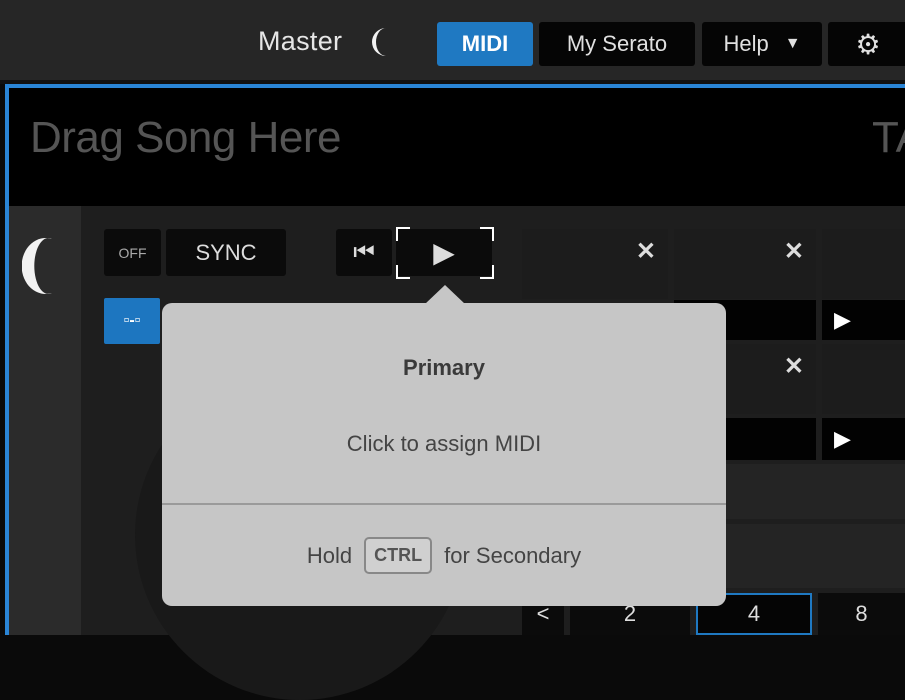 The width and height of the screenshot is (905, 700). I want to click on popup-title: Primary, so click(444, 367).